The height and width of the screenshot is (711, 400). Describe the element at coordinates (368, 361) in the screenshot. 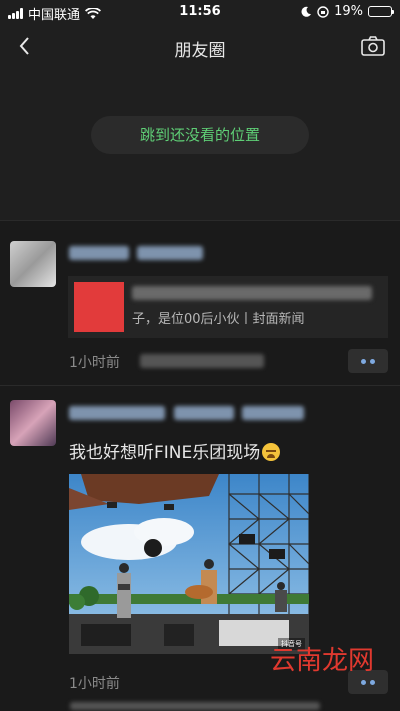

I see `more-options-button` at that location.